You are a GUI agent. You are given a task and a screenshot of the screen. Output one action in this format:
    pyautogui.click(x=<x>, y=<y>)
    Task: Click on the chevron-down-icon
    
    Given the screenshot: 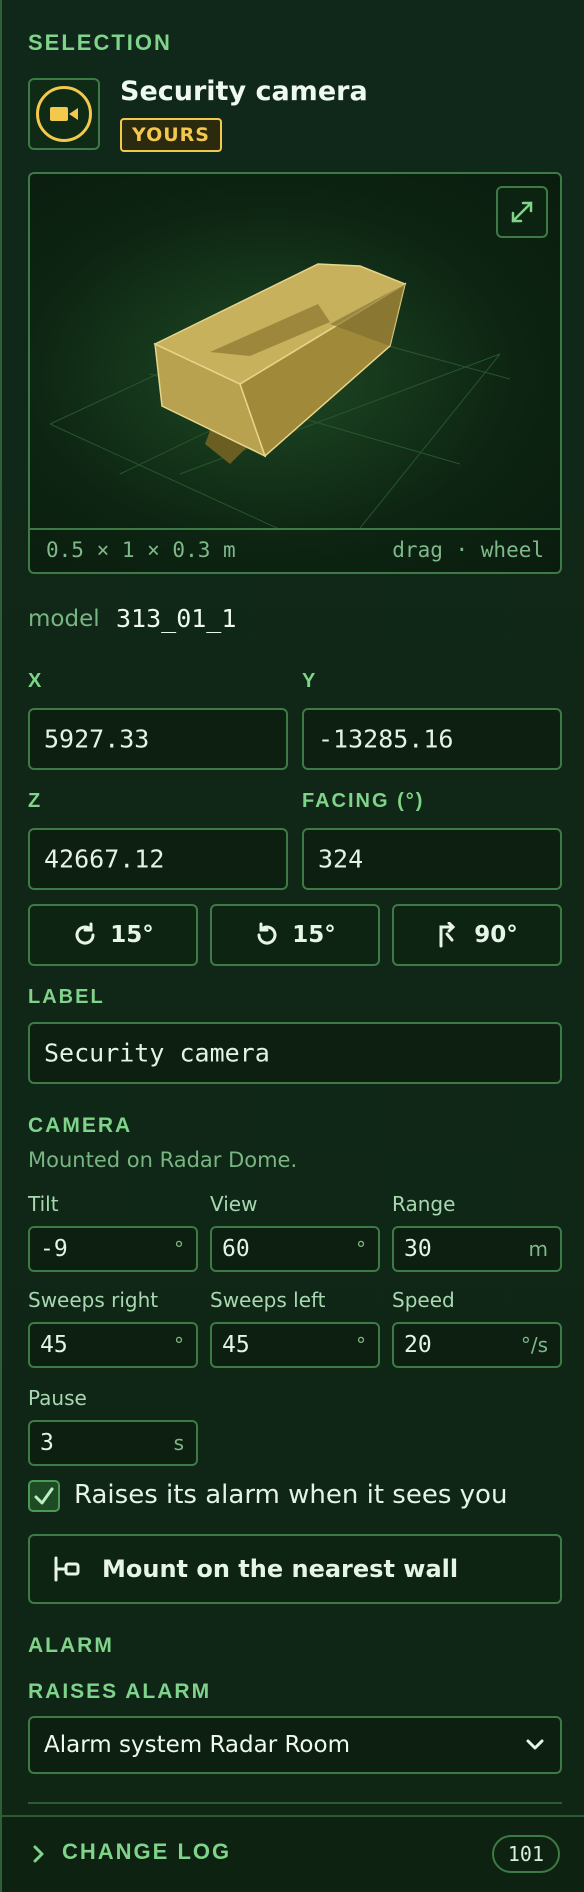 What is the action you would take?
    pyautogui.click(x=535, y=1744)
    